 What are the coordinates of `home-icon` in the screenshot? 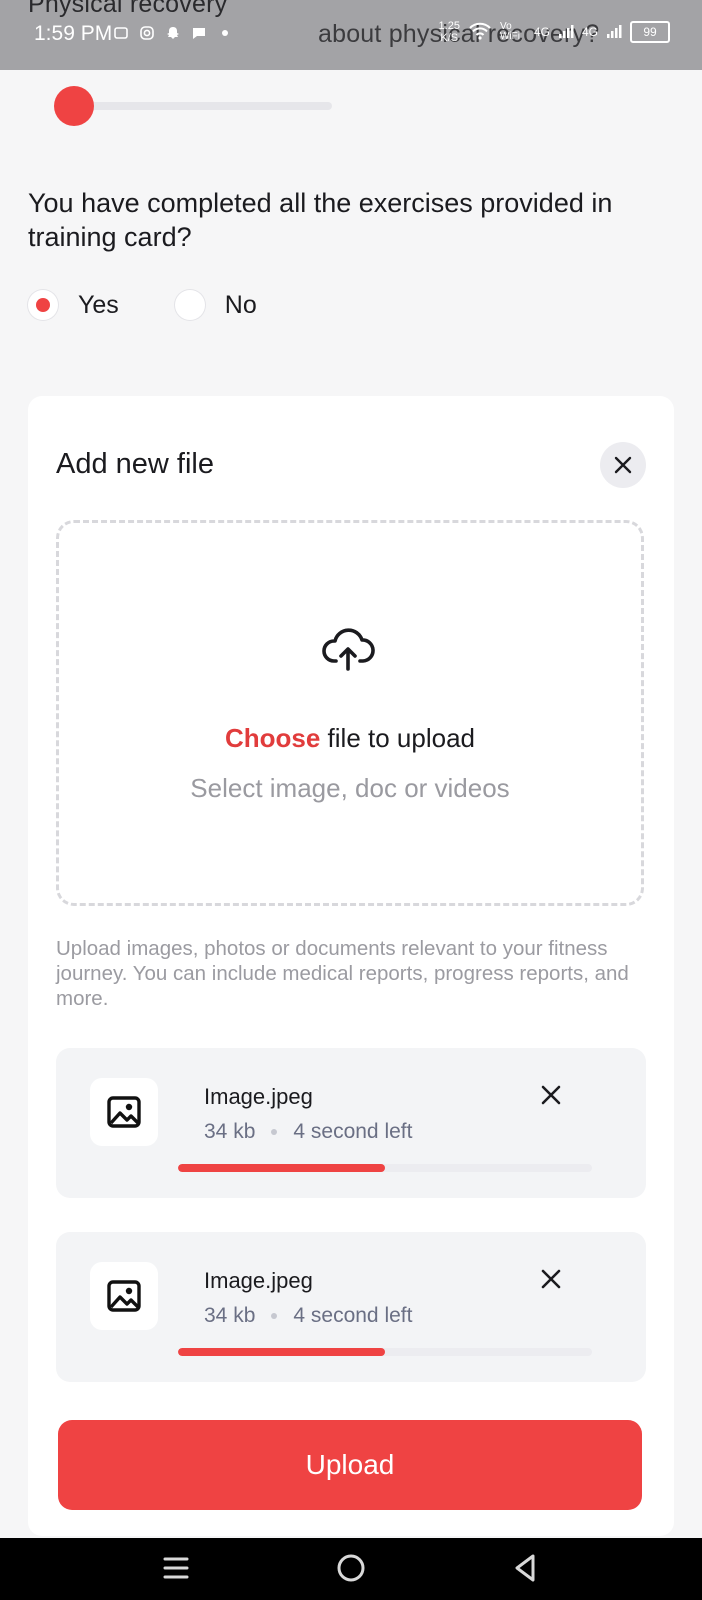 It's located at (351, 1568).